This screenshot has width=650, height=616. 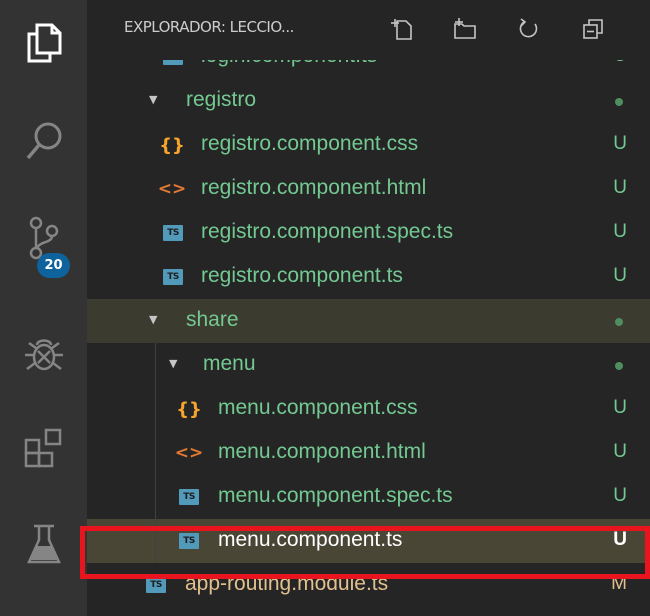 What do you see at coordinates (43, 308) in the screenshot?
I see `activity-bar: 20` at bounding box center [43, 308].